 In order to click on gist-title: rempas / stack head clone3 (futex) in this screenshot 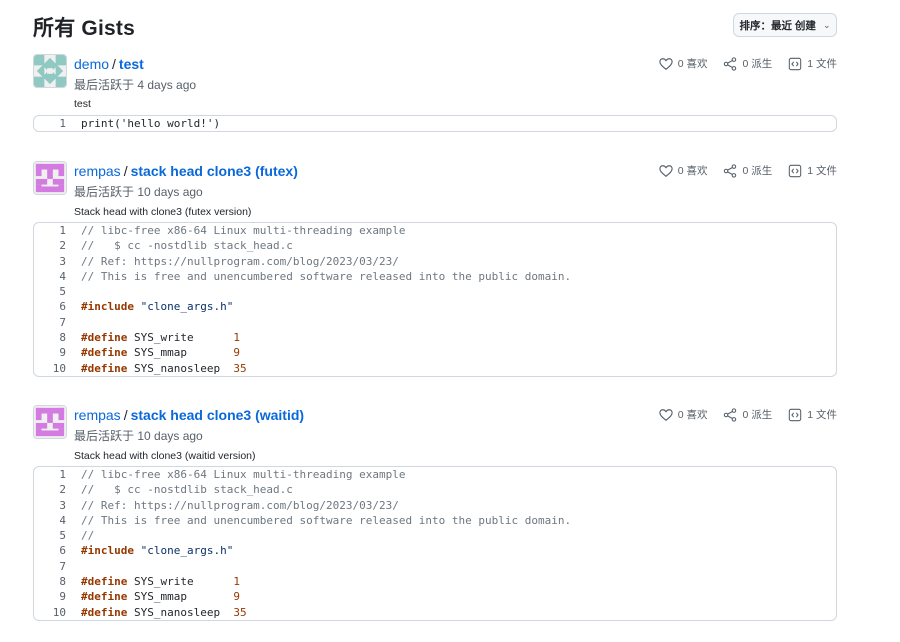, I will do `click(186, 171)`.